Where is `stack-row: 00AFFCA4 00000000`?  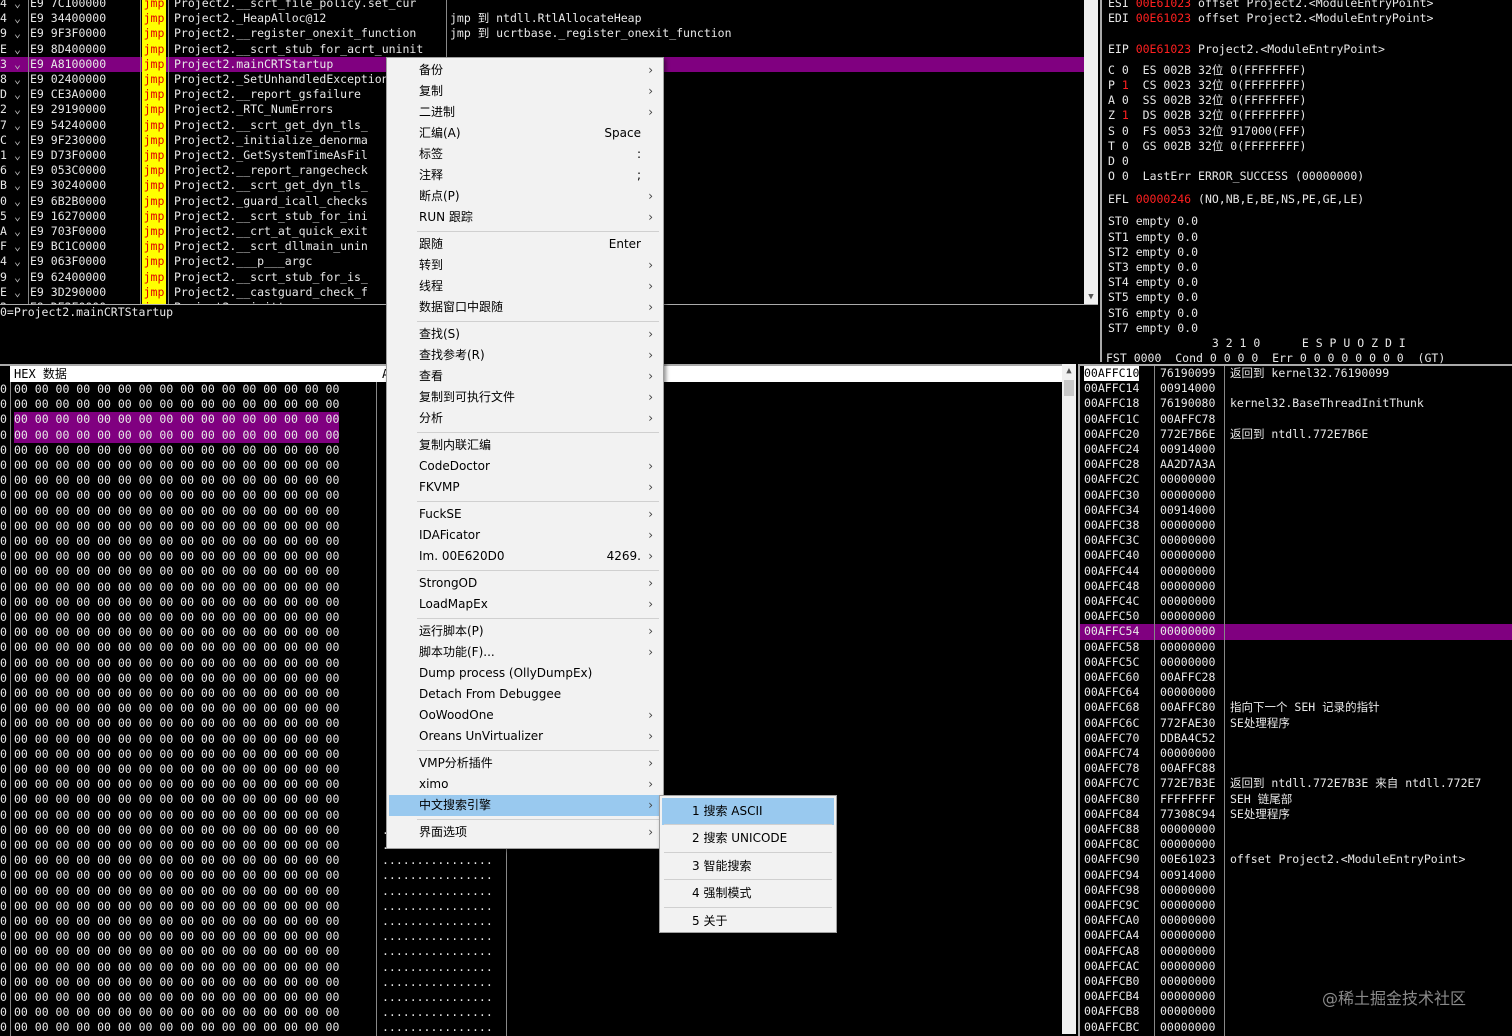
stack-row: 00AFFCA4 00000000 is located at coordinates (1296, 935).